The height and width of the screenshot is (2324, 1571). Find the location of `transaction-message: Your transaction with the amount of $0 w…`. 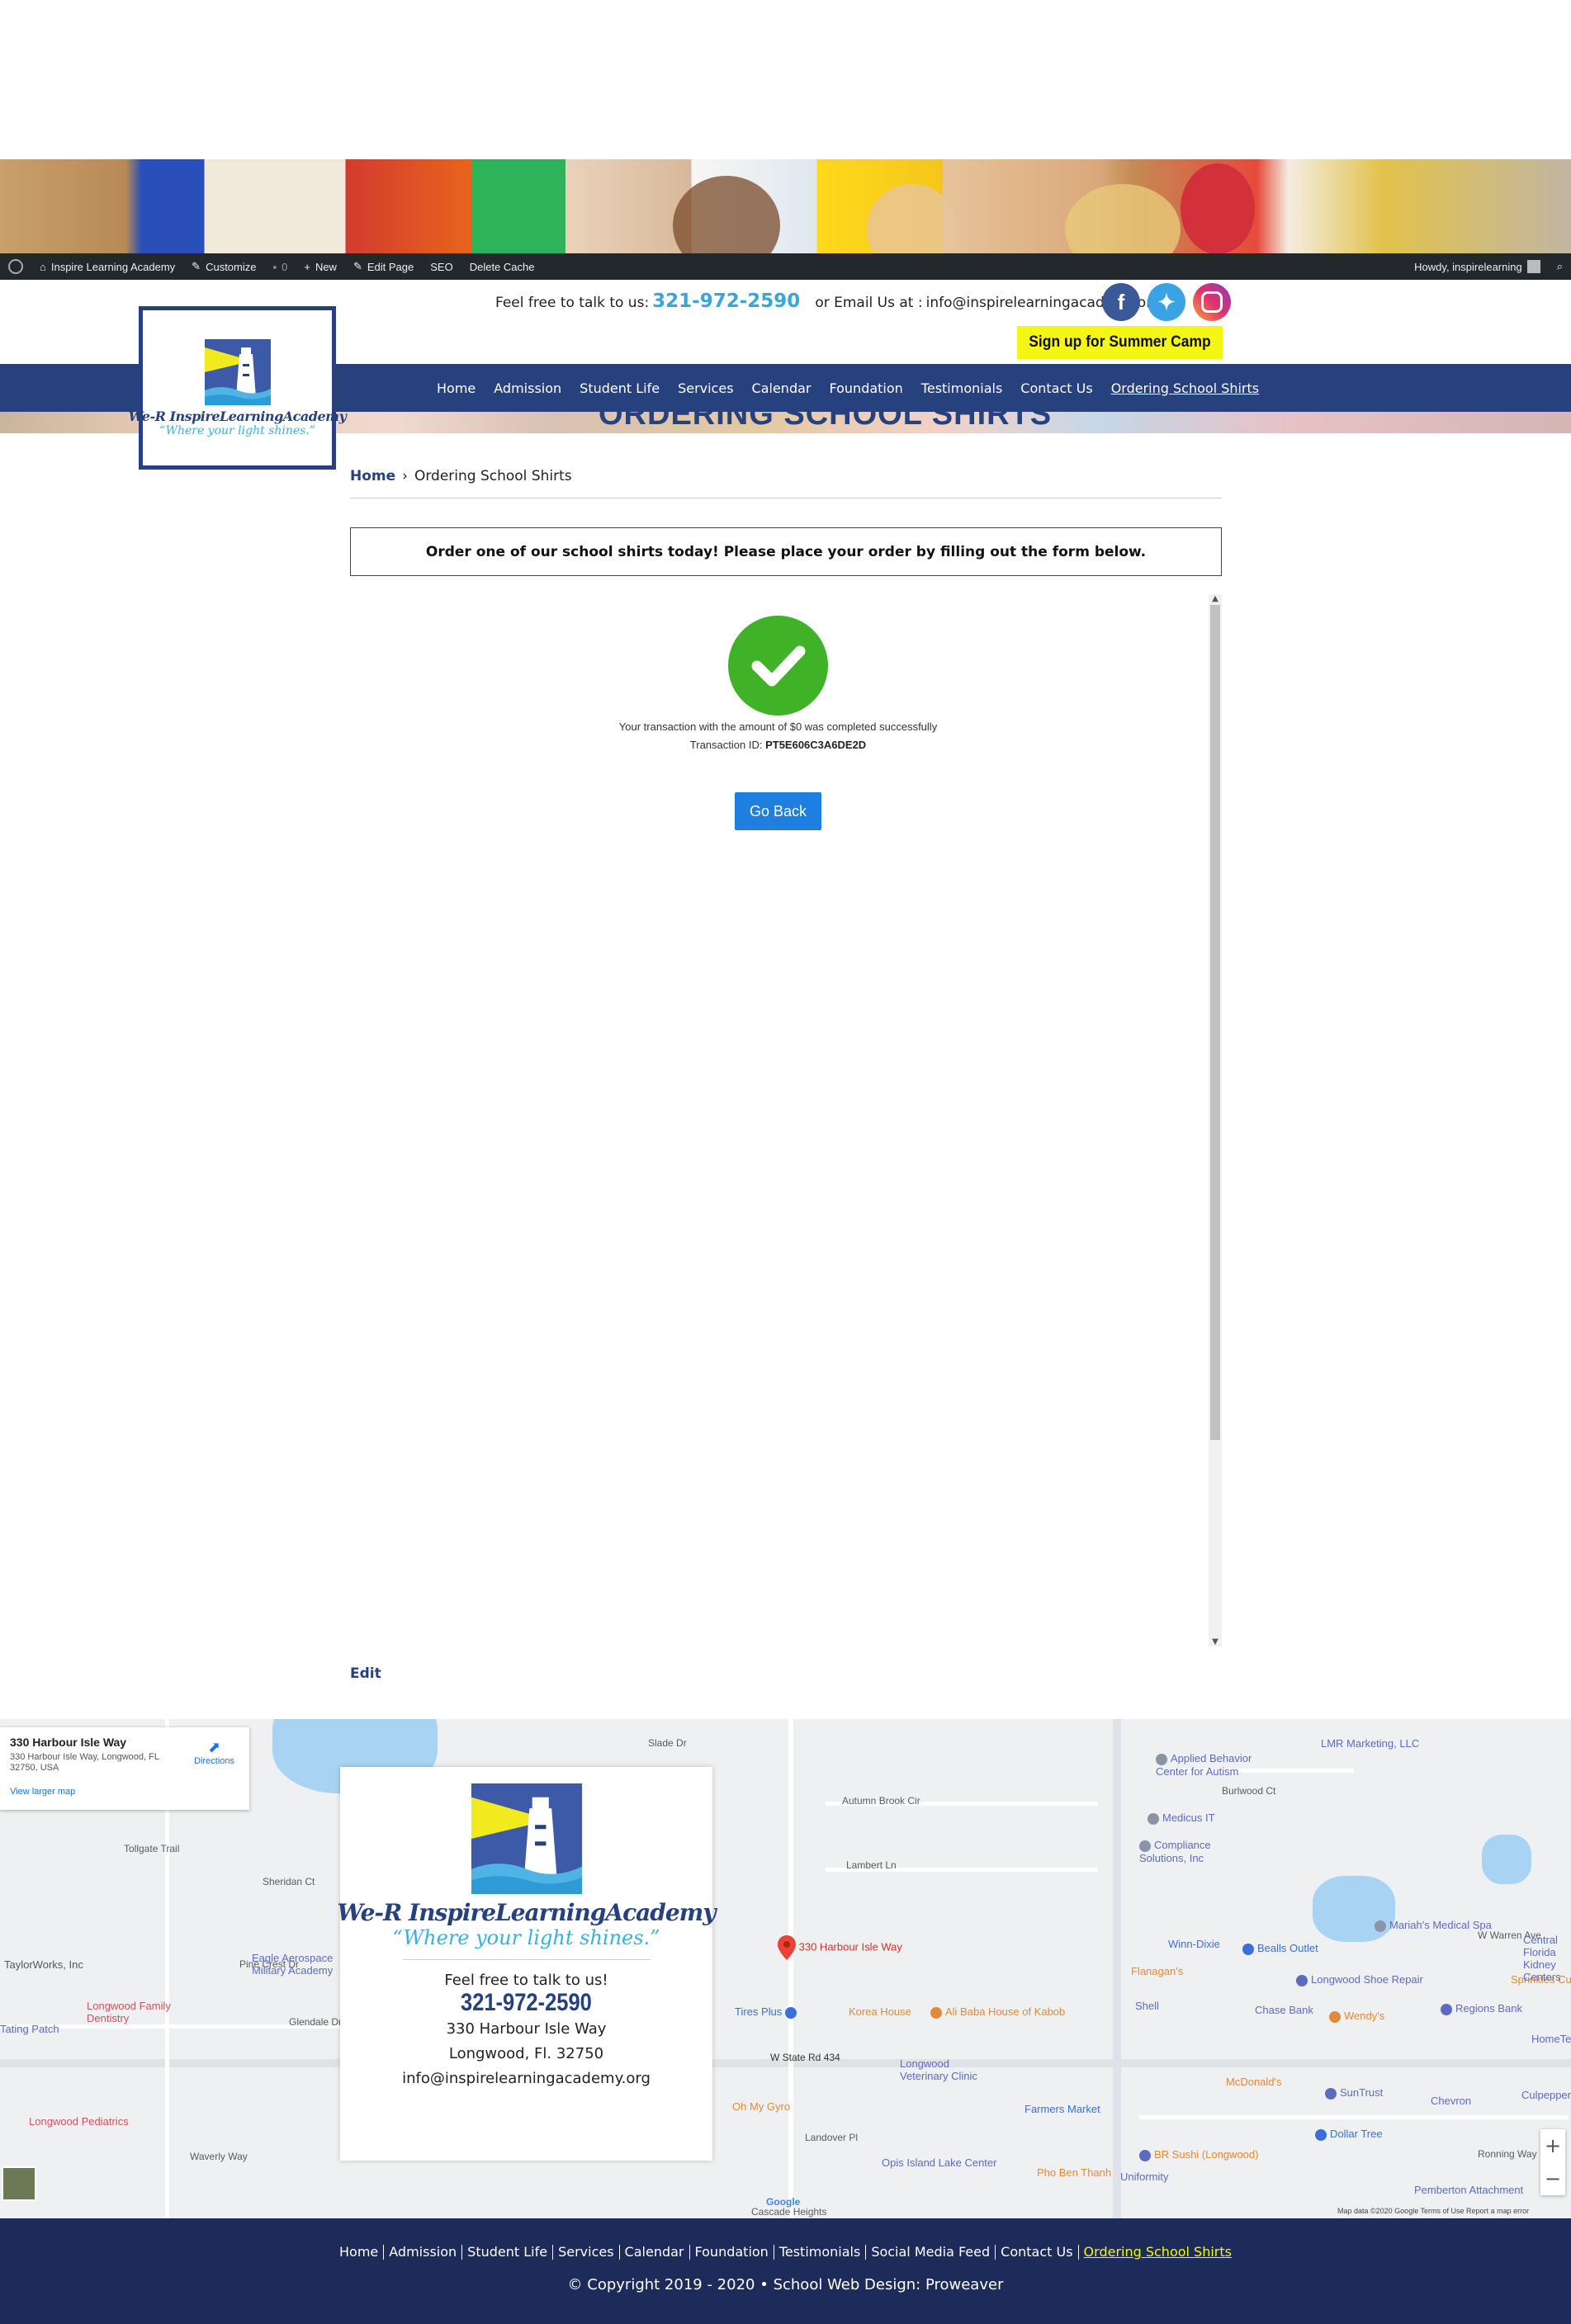

transaction-message: Your transaction with the amount of $0 w… is located at coordinates (778, 736).